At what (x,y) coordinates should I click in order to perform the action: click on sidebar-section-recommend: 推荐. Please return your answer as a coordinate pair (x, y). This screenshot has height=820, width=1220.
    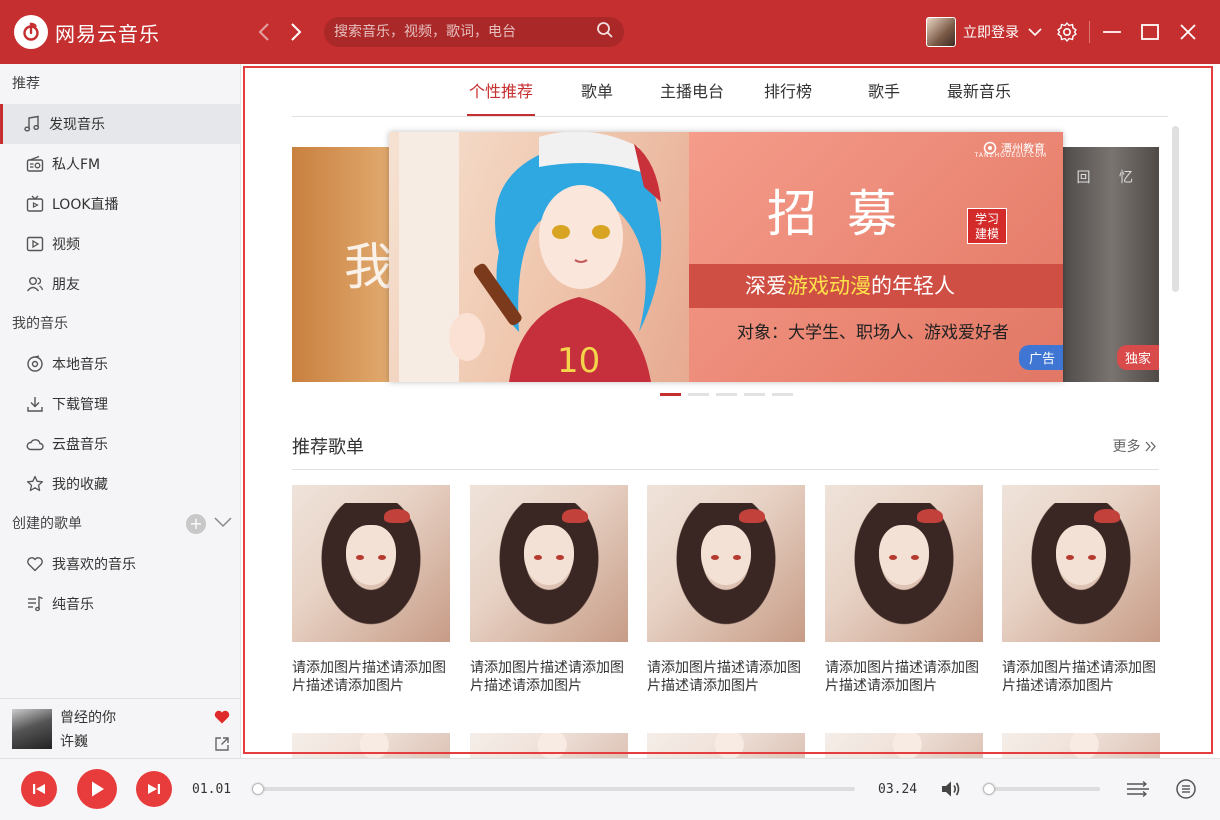
    Looking at the image, I should click on (26, 84).